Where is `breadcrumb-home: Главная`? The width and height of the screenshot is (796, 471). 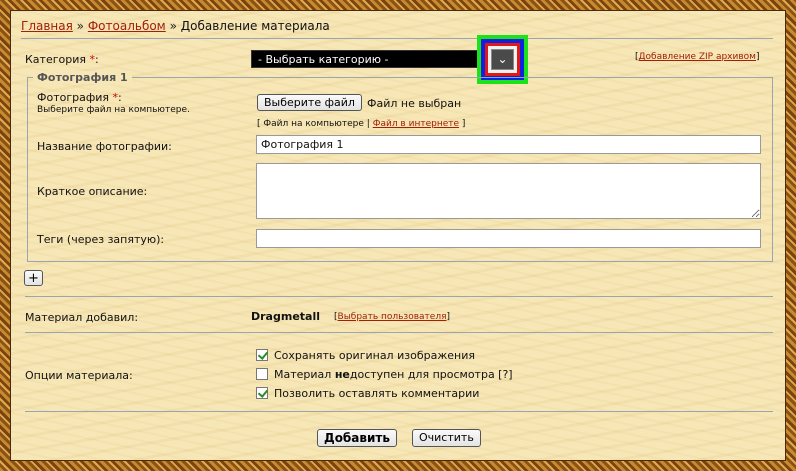
breadcrumb-home: Главная is located at coordinates (47, 26).